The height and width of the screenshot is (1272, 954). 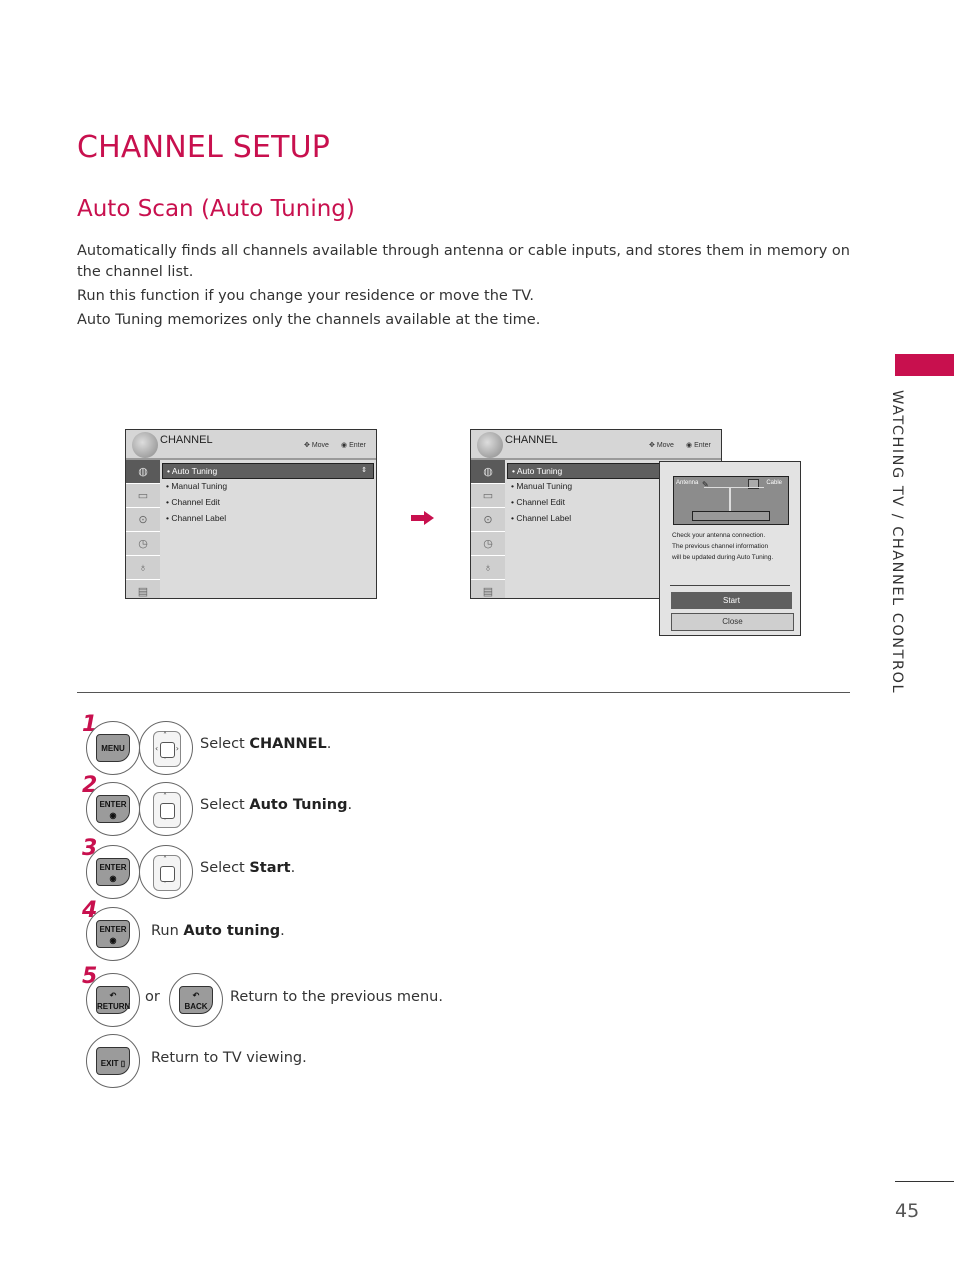 I want to click on remote-button-circle: ↶ RETURN, so click(x=113, y=1000).